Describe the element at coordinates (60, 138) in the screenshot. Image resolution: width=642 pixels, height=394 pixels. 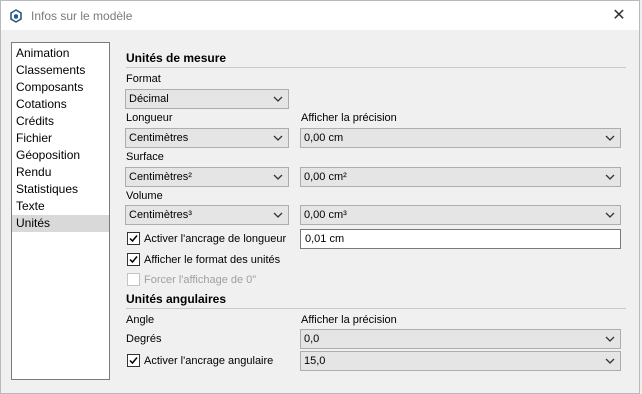
I see `sidebar-item-fichier: Fichier` at that location.